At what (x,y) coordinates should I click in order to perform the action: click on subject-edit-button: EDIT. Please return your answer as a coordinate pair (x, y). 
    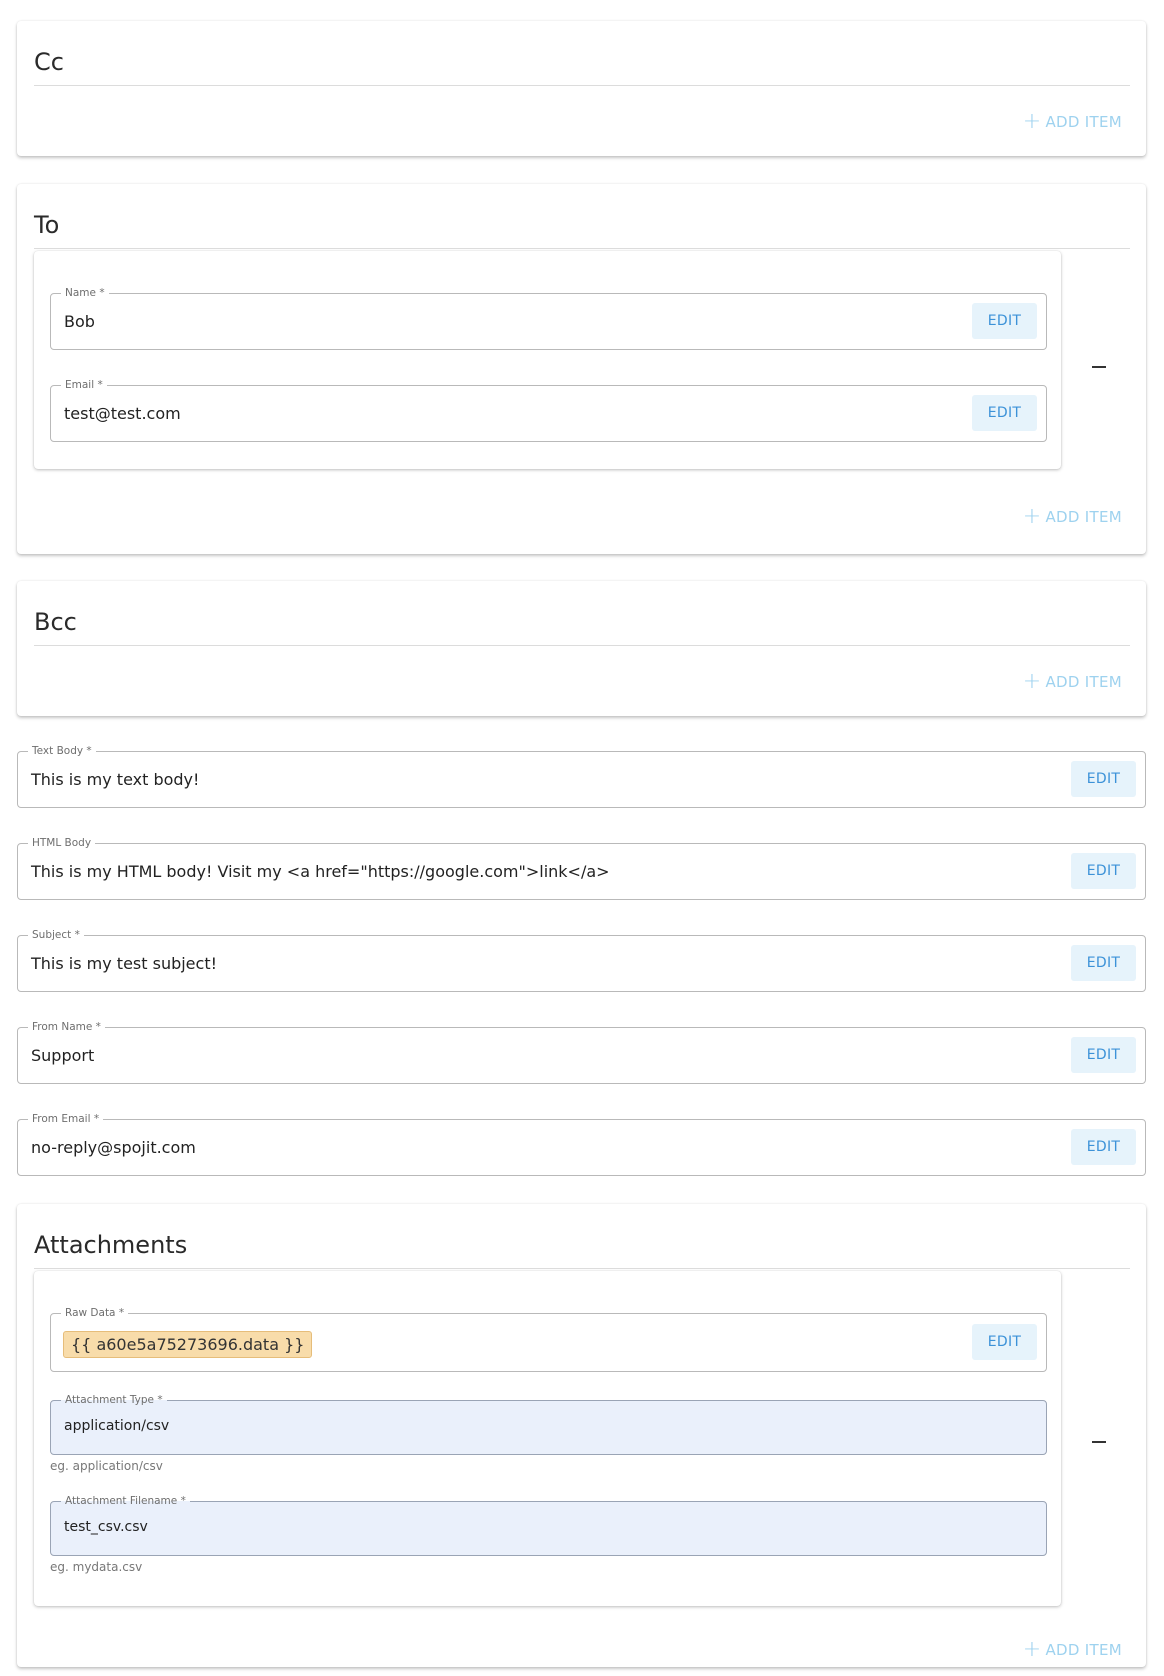
    Looking at the image, I should click on (1103, 963).